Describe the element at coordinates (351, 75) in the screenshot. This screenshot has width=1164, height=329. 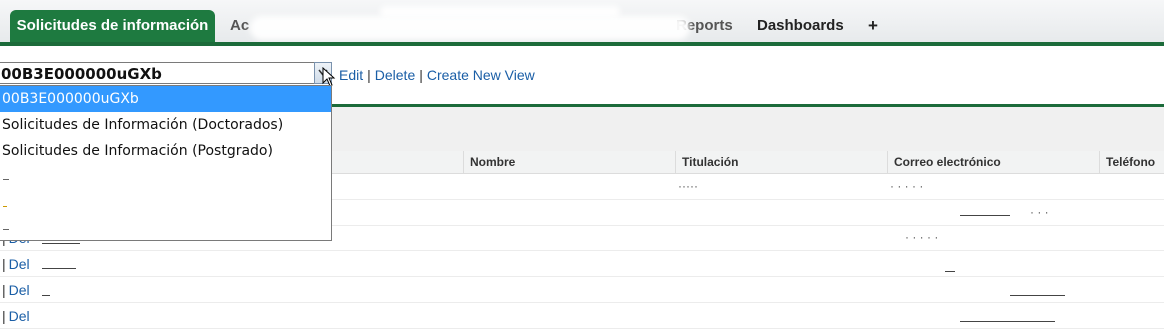
I see `edit-view-link: Edit` at that location.